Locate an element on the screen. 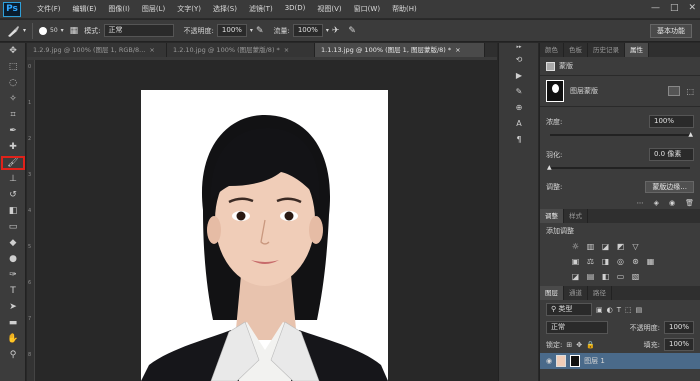 The image size is (700, 381). menu-layer: 图层(L) is located at coordinates (153, 9).